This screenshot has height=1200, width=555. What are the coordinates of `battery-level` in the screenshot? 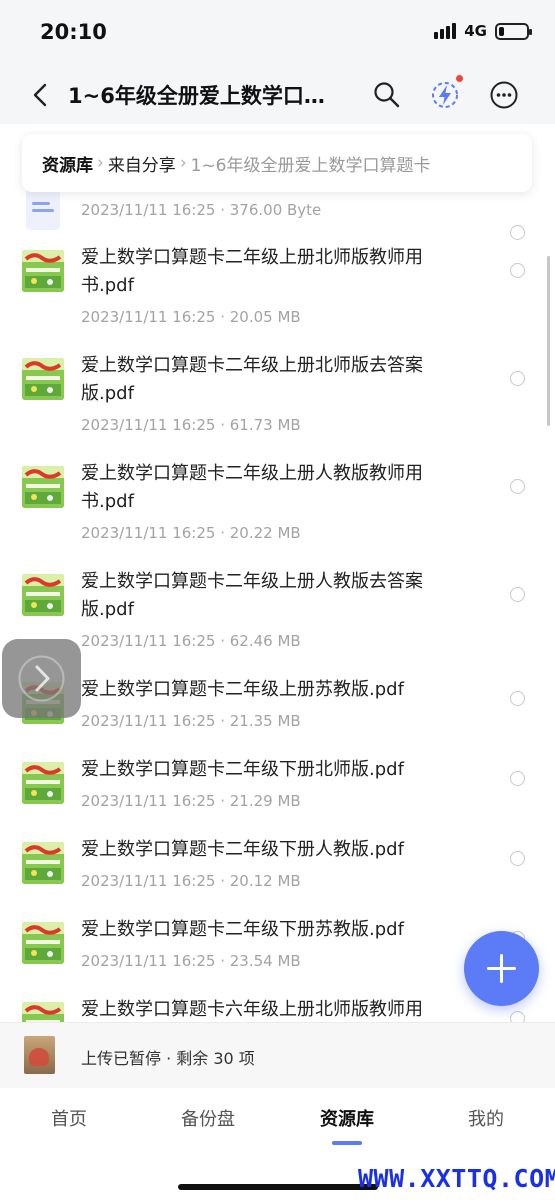 It's located at (501, 31).